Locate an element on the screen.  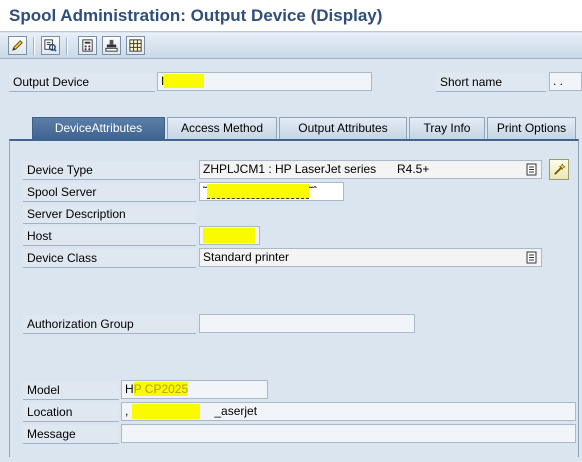
display-change-button is located at coordinates (17, 45).